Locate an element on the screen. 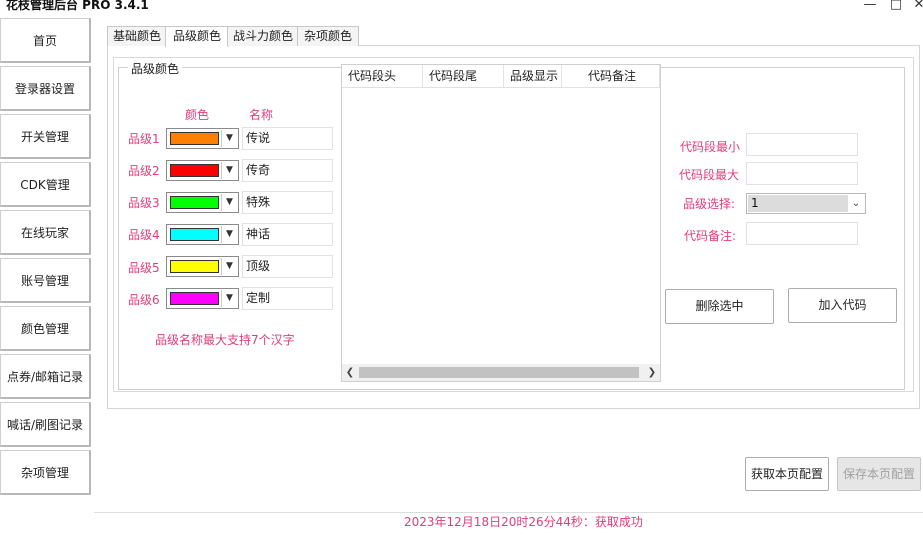  color-picker-4: ▼ is located at coordinates (202, 234).